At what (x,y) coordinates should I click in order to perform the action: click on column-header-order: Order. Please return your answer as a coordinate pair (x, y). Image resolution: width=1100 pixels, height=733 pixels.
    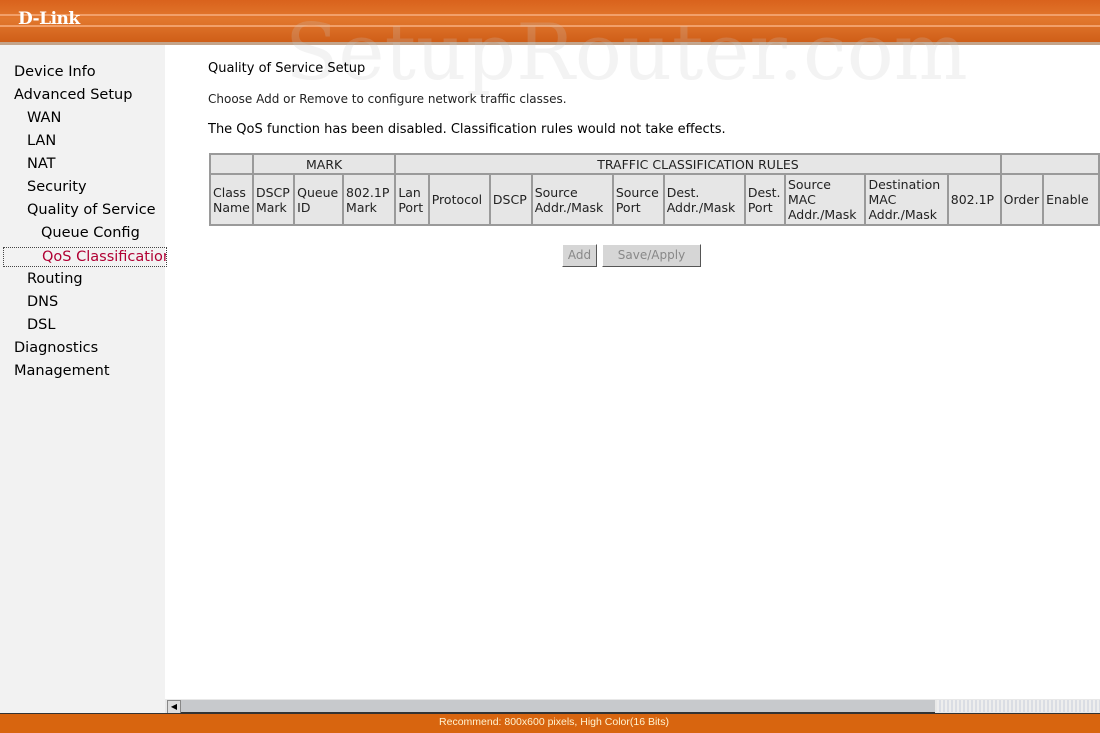
    Looking at the image, I should click on (1022, 199).